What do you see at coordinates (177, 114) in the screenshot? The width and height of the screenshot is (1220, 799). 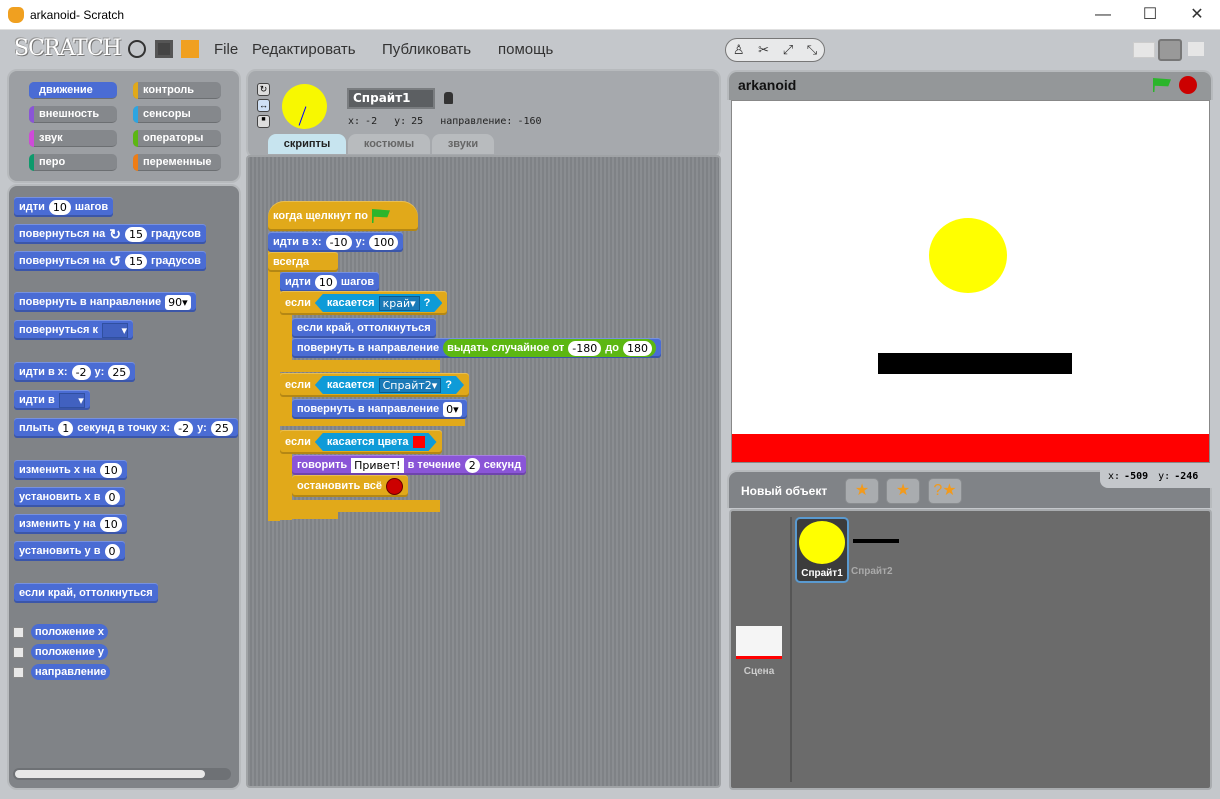 I see `category-сенсоры: сенсоры` at bounding box center [177, 114].